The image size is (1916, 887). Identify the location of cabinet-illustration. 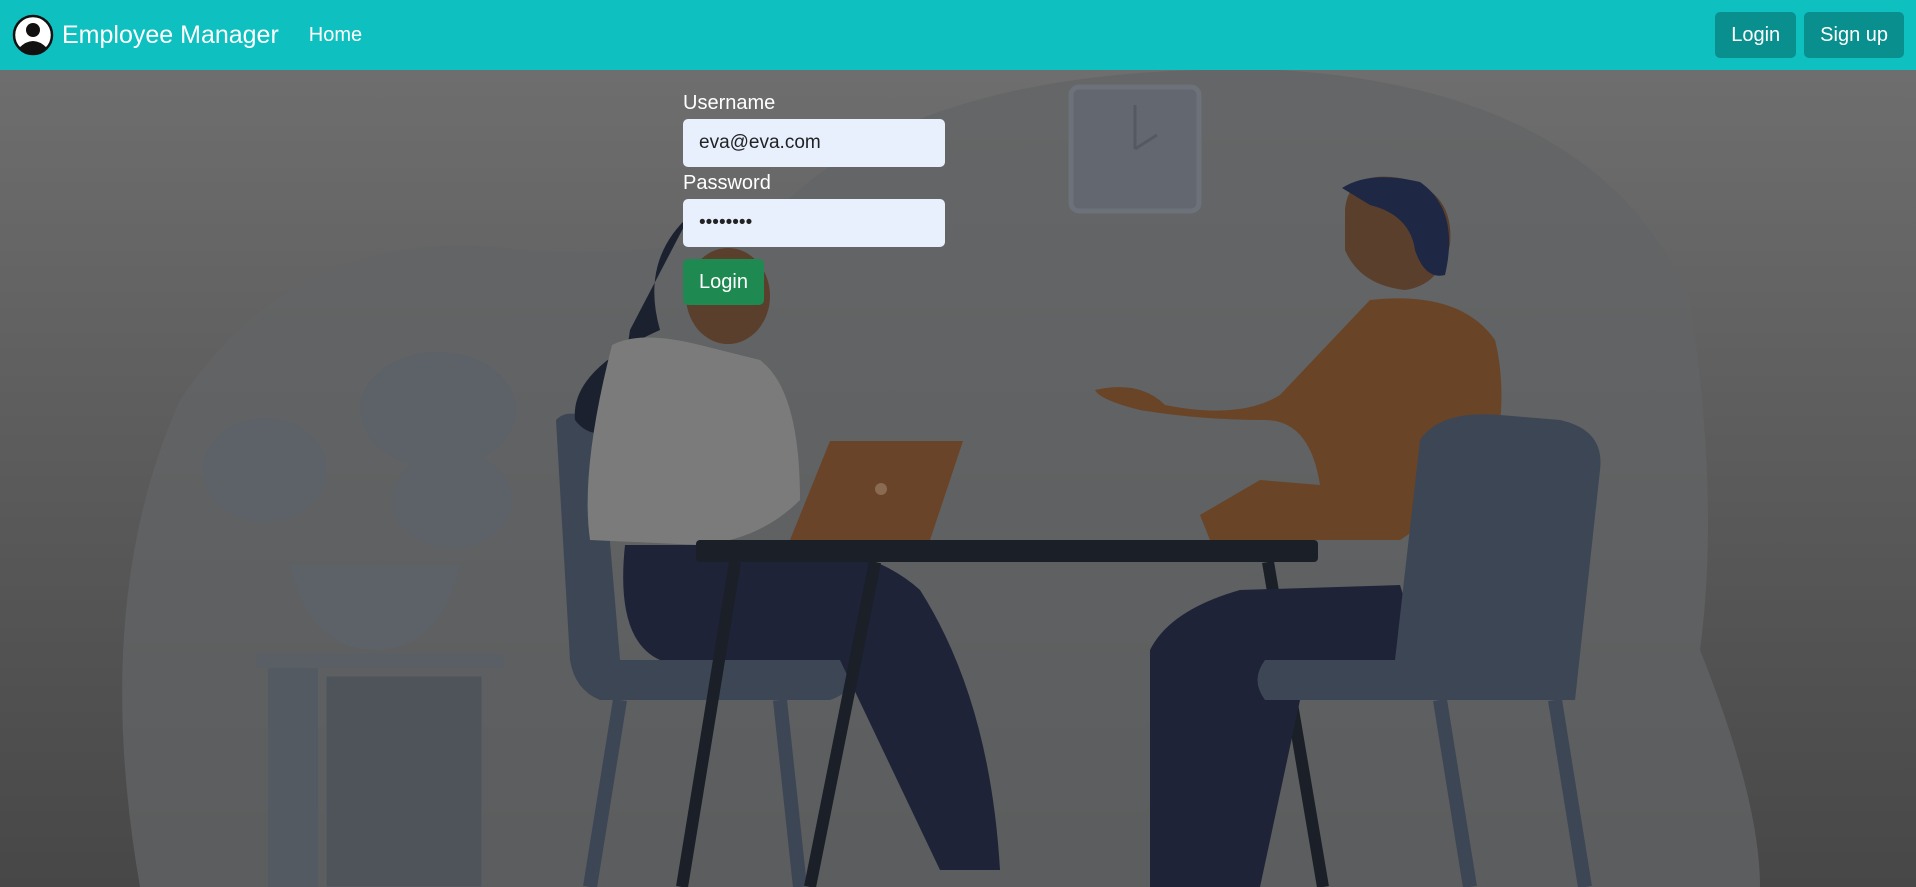
(380, 770).